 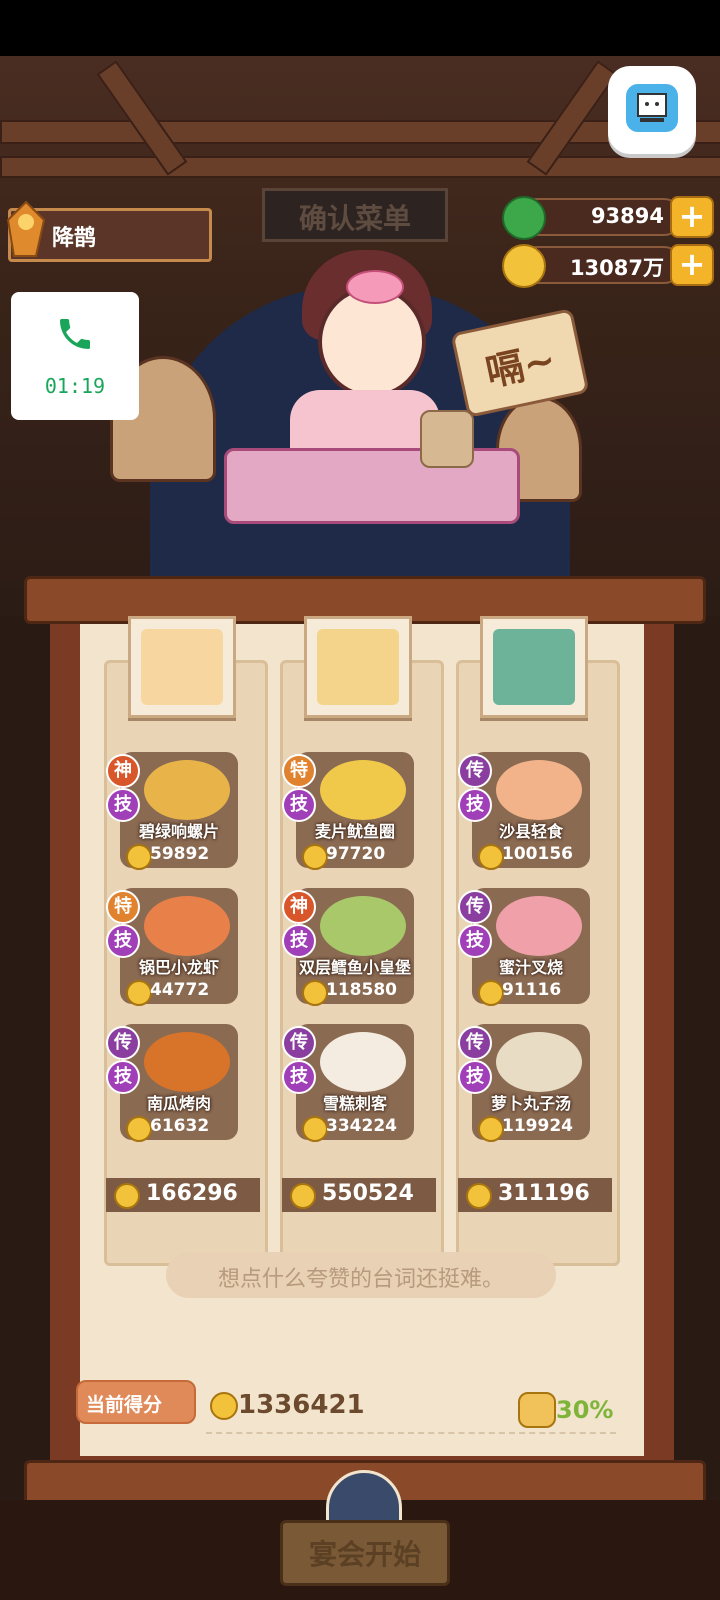 I want to click on dish-name: 萝卜丸子汤, so click(x=530, y=1103).